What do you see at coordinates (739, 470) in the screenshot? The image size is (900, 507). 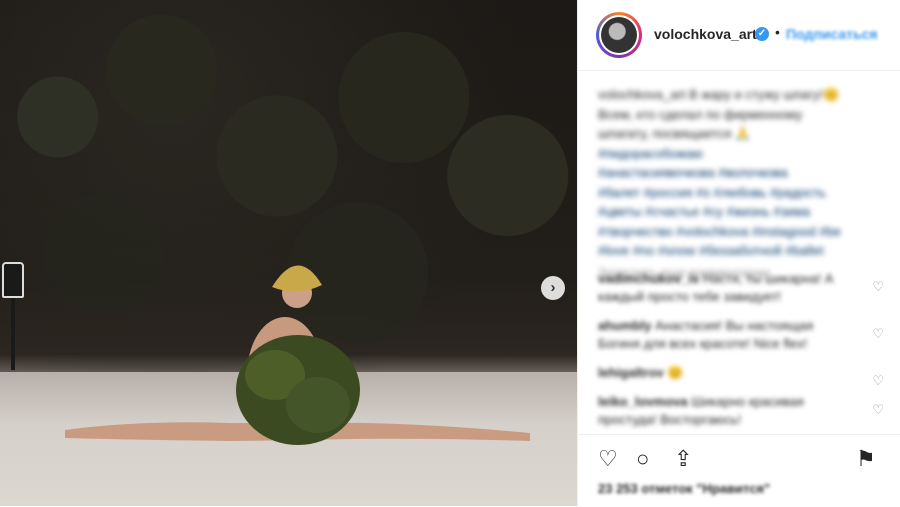 I see `post-actions-bar: ♡ ○ ⇪ ⚑ 23 253 отметок "Нравится"` at bounding box center [739, 470].